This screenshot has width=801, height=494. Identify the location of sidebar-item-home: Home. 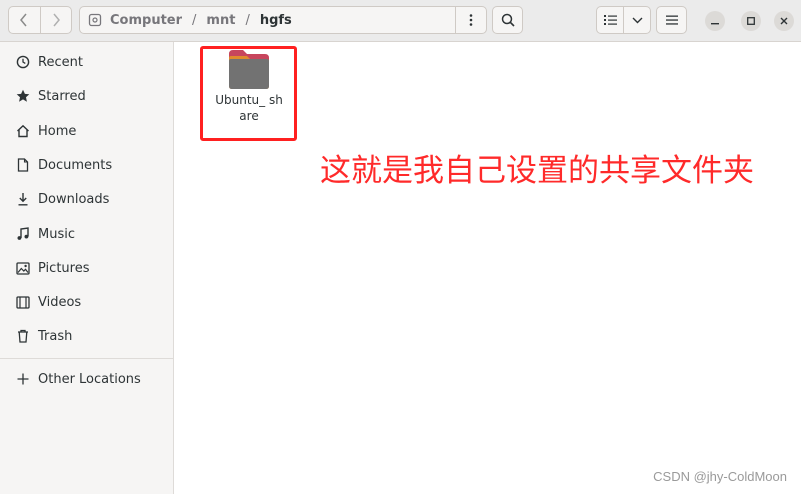
(87, 131).